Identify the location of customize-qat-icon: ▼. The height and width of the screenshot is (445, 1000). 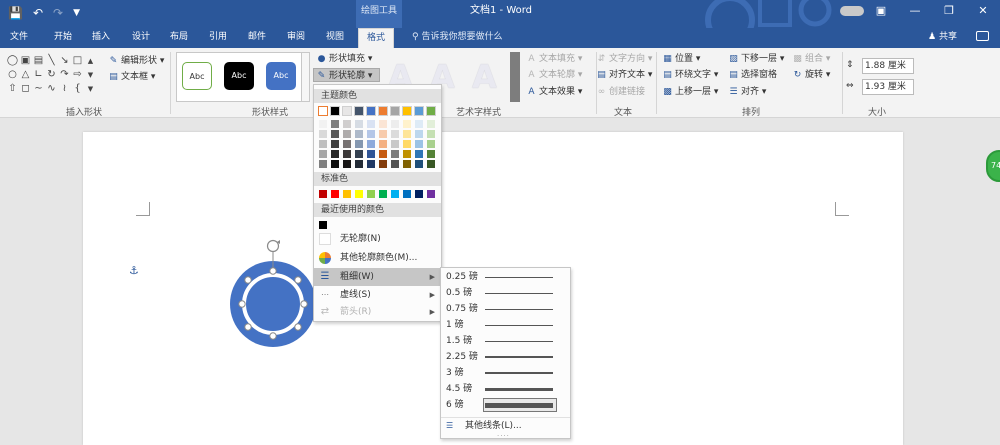
(76, 13).